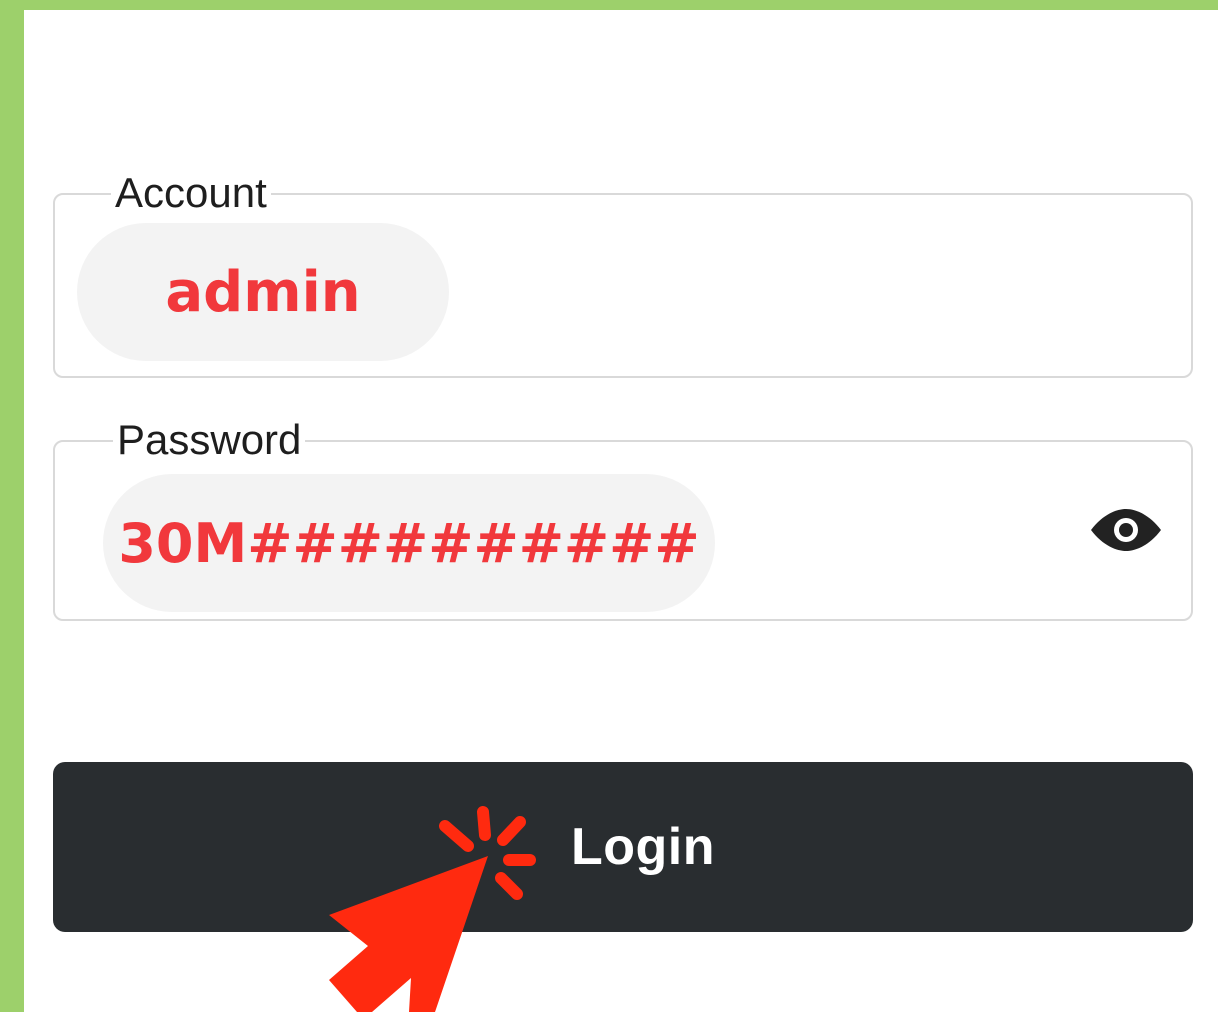 This screenshot has width=1218, height=1012. I want to click on account-value: admin, so click(263, 292).